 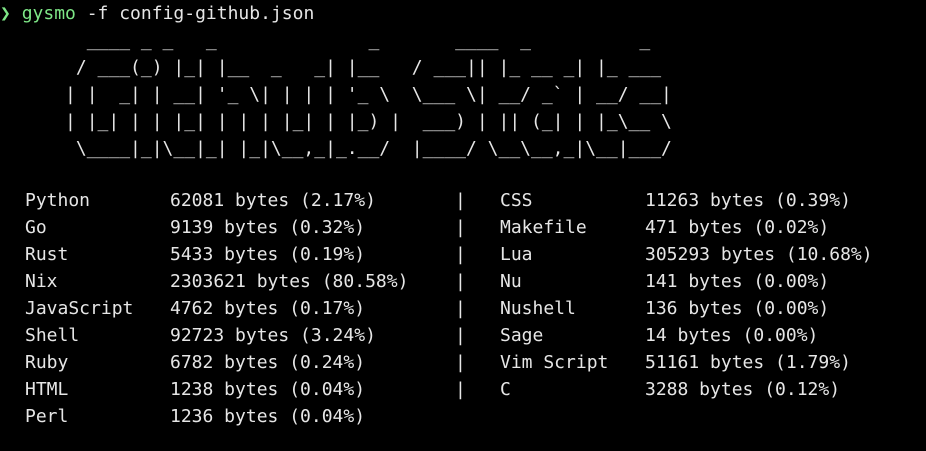 What do you see at coordinates (554, 362) in the screenshot?
I see `language-name: Vim Script` at bounding box center [554, 362].